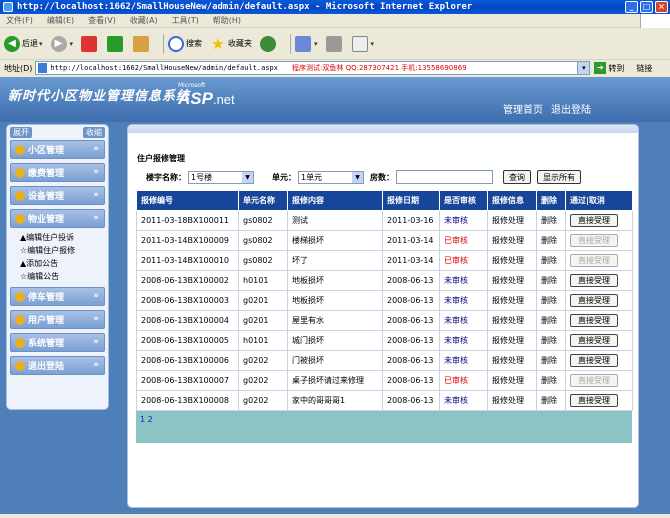 This screenshot has width=670, height=518. Describe the element at coordinates (116, 43) in the screenshot. I see `refresh-button` at that location.